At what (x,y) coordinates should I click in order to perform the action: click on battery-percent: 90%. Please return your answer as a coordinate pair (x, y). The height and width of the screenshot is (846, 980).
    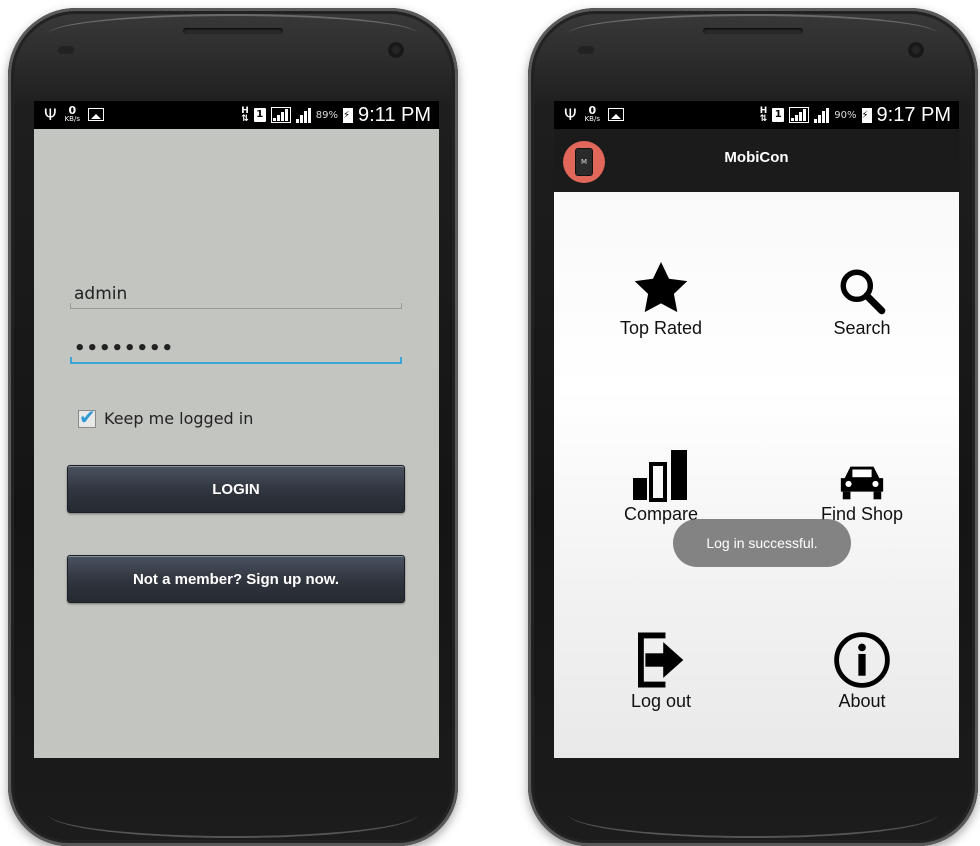
    Looking at the image, I should click on (845, 115).